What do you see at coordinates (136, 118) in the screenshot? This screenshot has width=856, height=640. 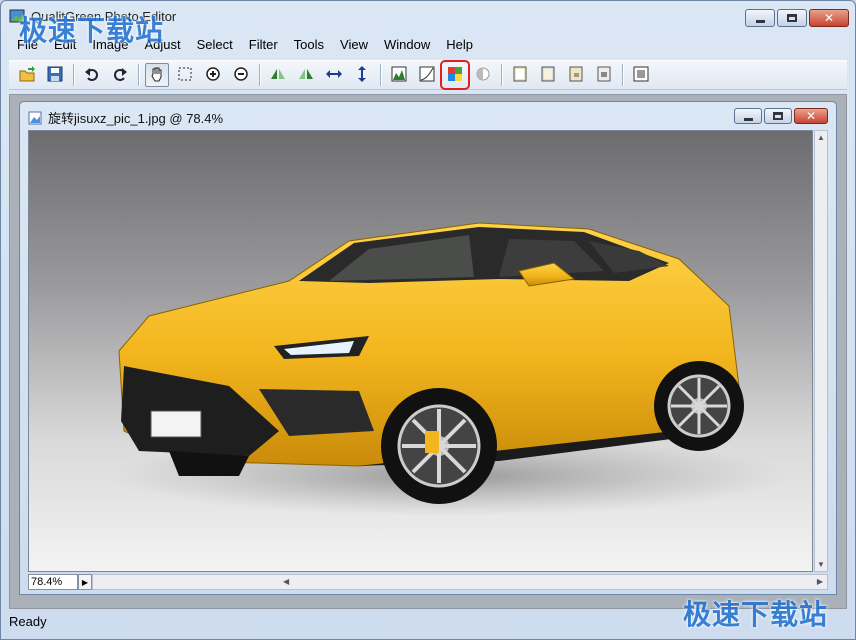 I see `document-title: 旋转jisuxz_pic_1.jpg @ 78.4%` at bounding box center [136, 118].